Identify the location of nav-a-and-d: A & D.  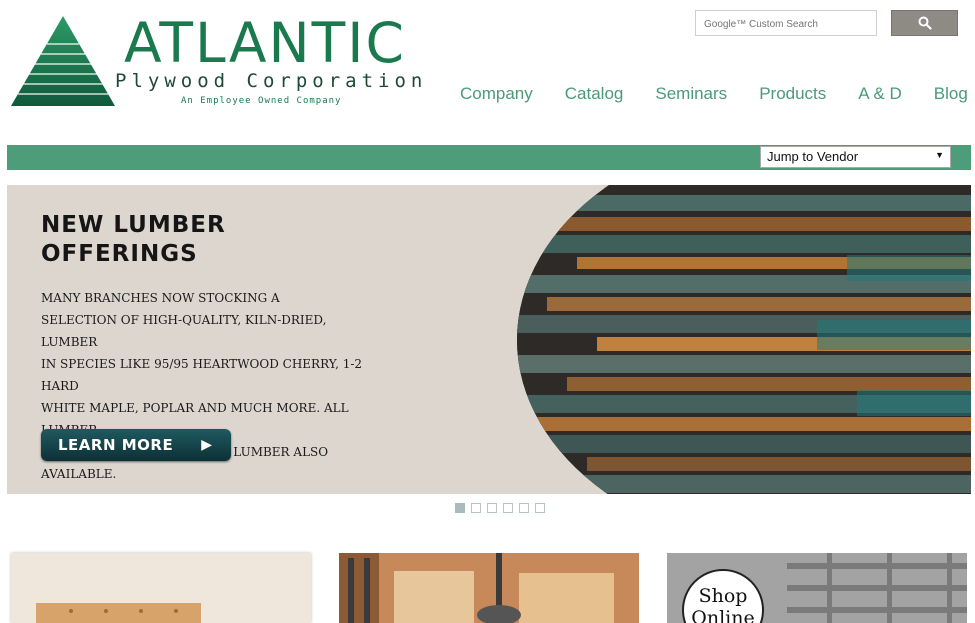
(879, 94).